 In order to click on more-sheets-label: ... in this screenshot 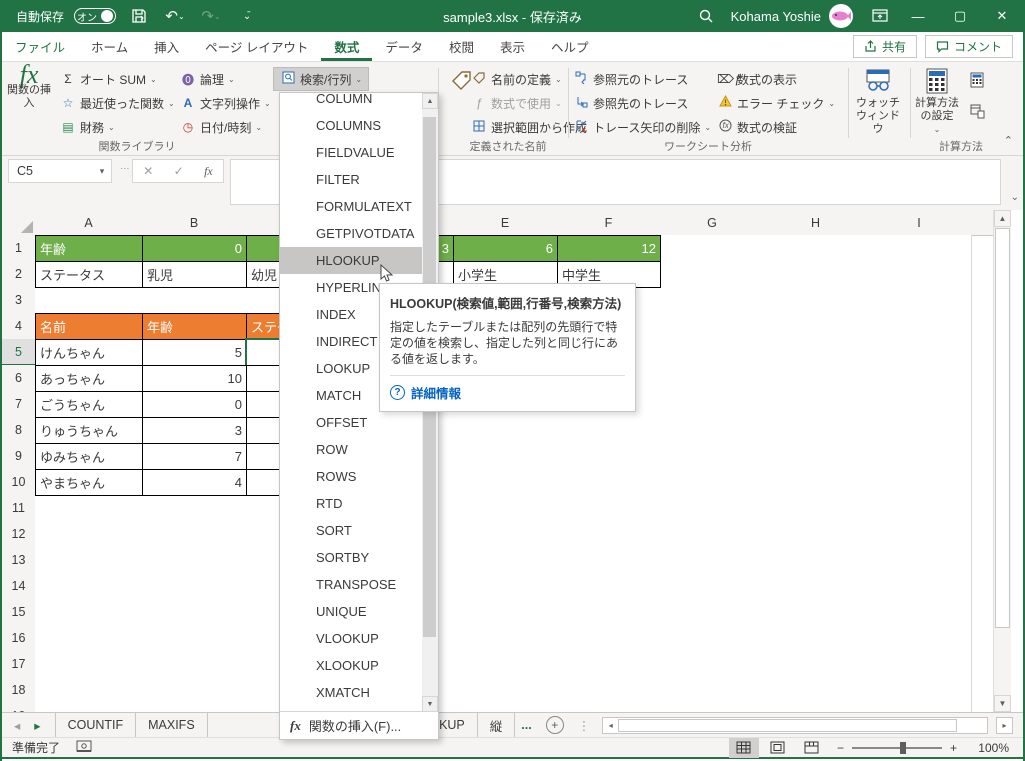, I will do `click(526, 725)`.